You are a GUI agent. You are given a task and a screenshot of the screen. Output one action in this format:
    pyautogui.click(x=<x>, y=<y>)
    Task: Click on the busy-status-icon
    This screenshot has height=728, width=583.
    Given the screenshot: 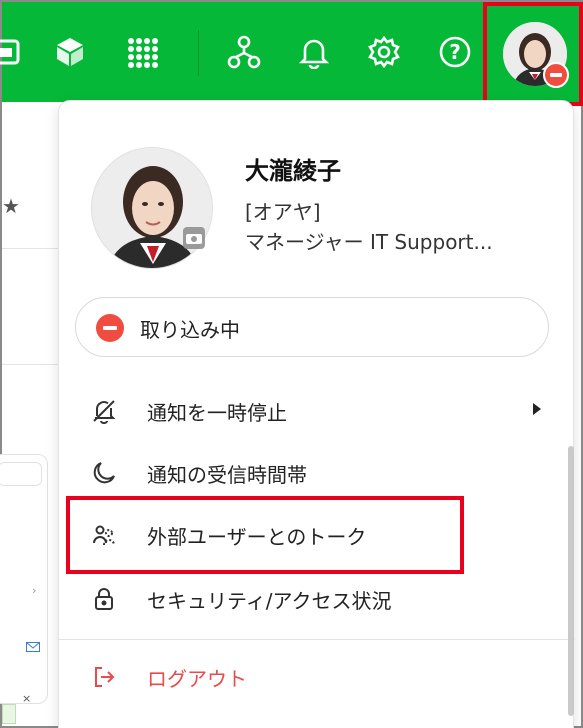 What is the action you would take?
    pyautogui.click(x=110, y=328)
    